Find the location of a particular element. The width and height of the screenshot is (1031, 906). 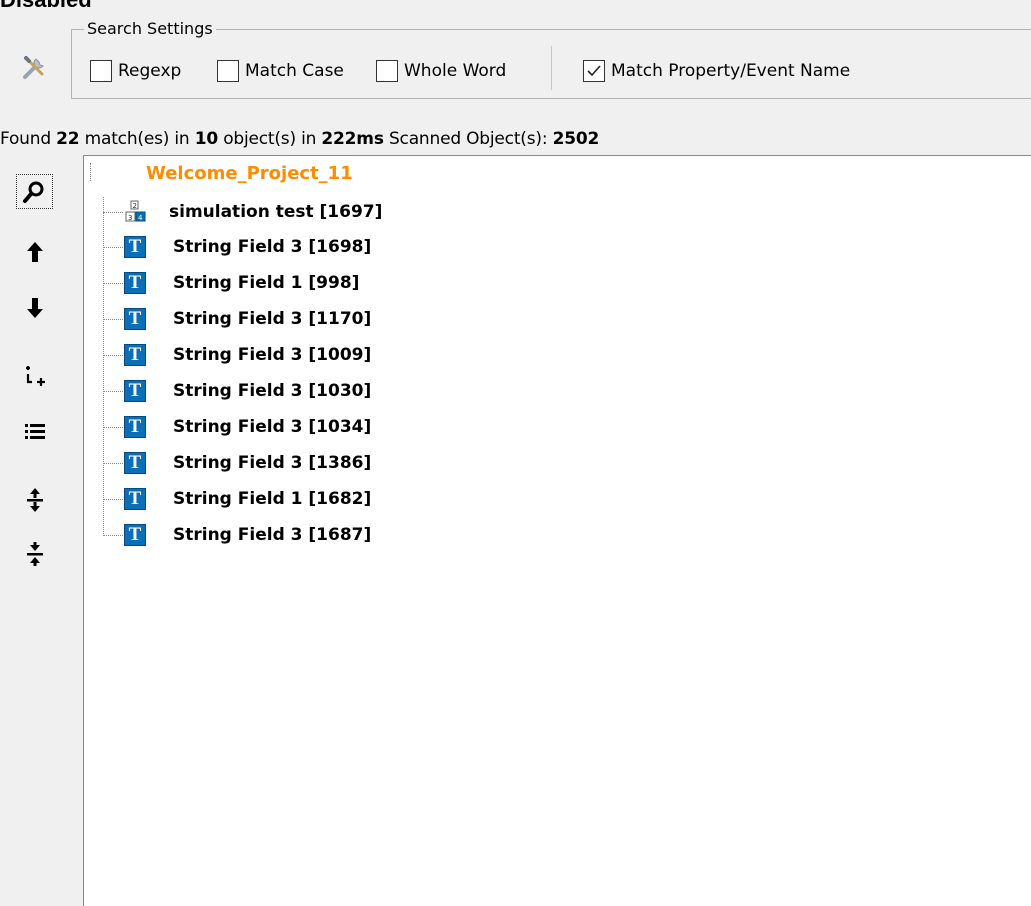

whole-word-label: Whole Word is located at coordinates (455, 71).